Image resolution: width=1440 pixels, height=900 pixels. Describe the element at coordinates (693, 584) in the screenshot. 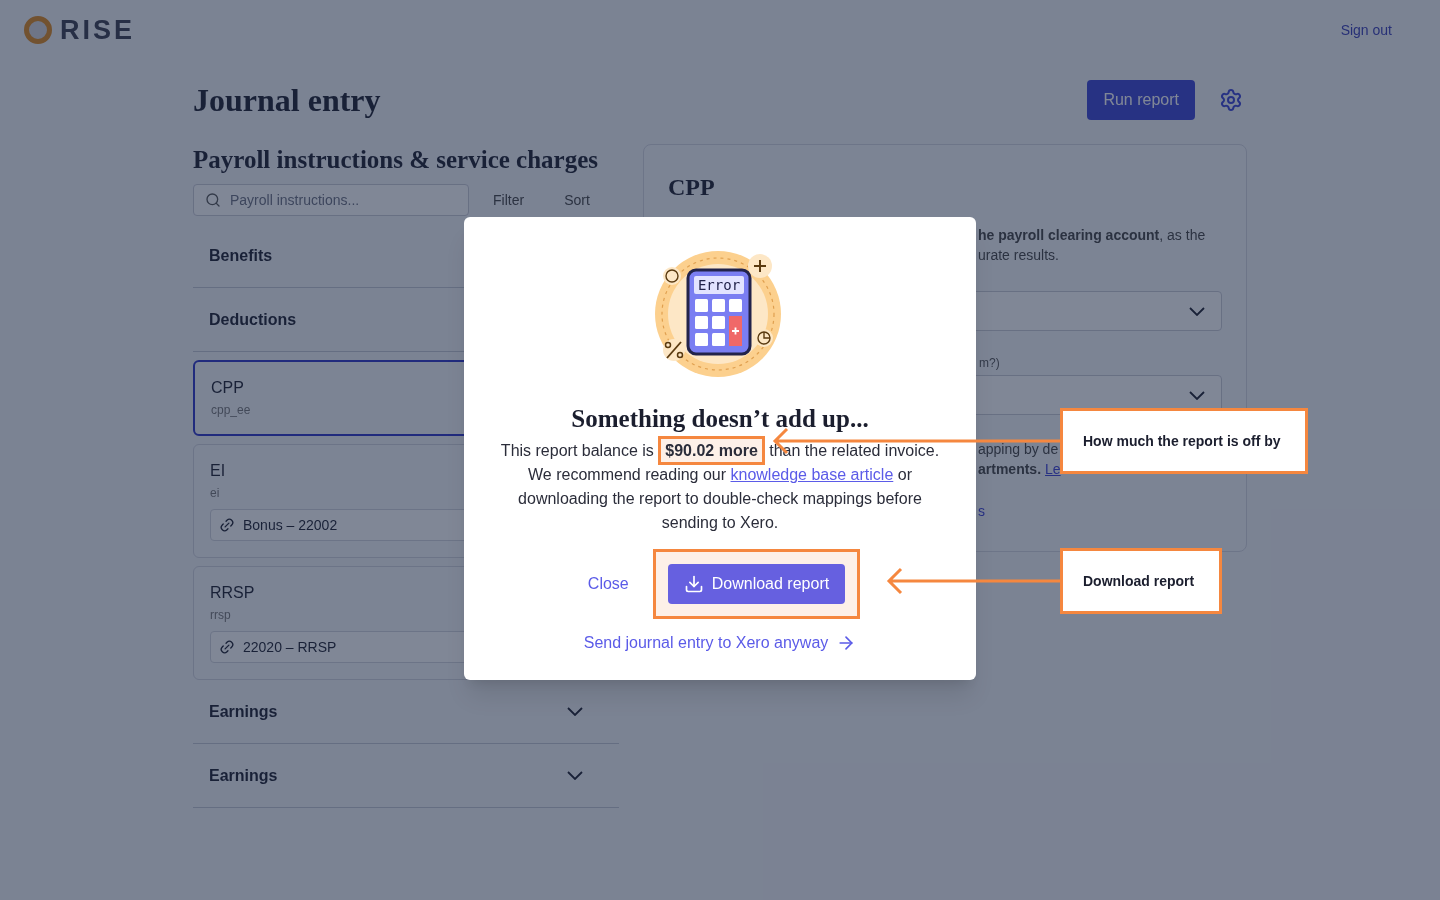

I see `download-icon` at that location.